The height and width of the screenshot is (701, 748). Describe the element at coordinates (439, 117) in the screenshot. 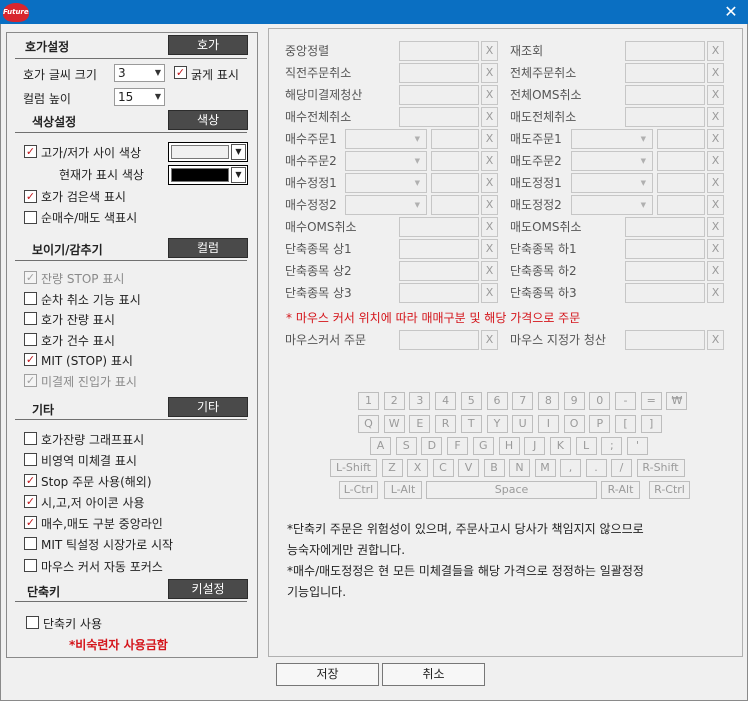

I see `buy-all-cancel-input` at that location.